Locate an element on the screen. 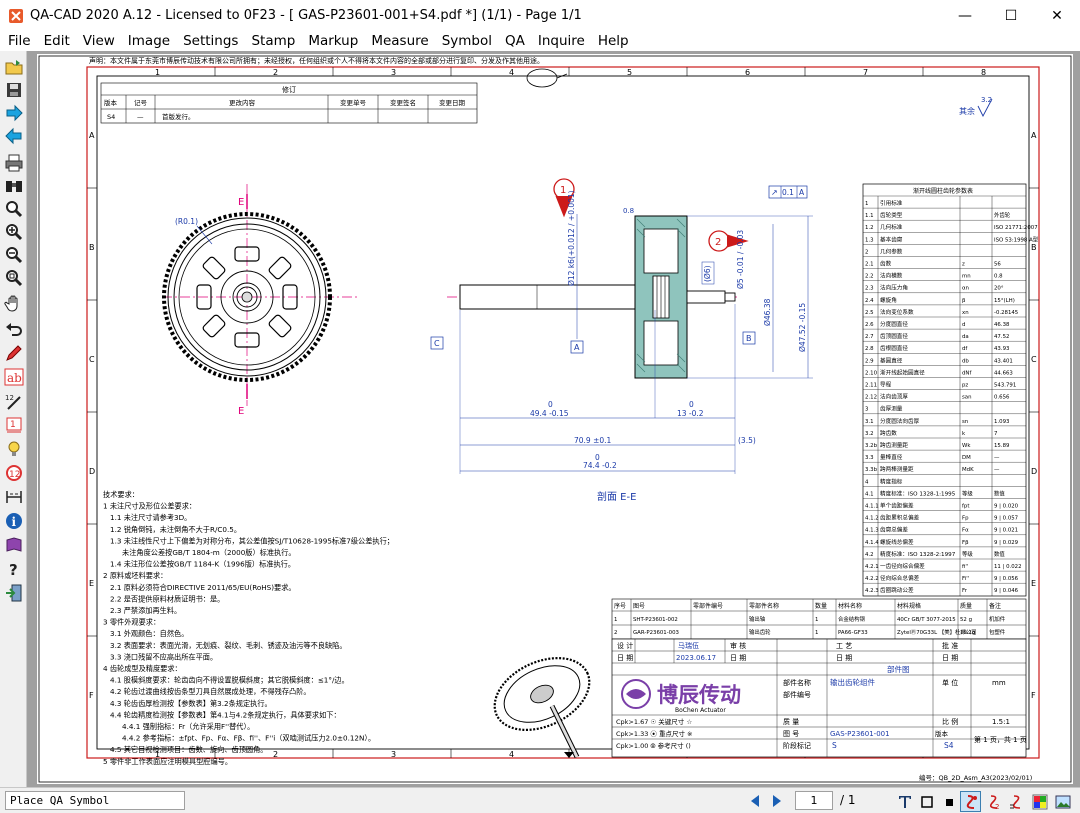  bom-cell: 图号 is located at coordinates (639, 606).